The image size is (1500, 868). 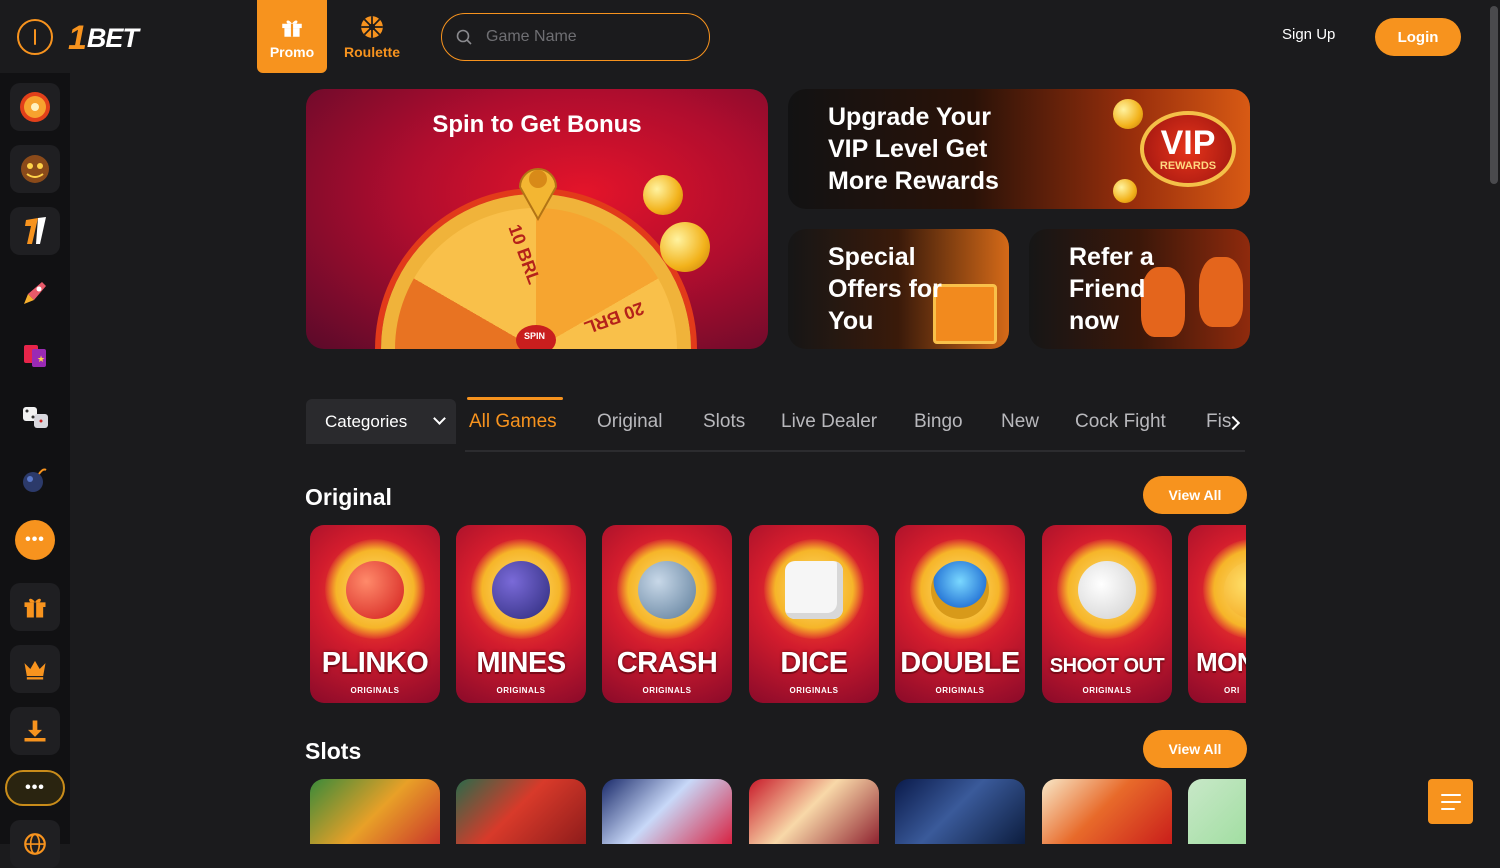 What do you see at coordinates (1450, 801) in the screenshot?
I see `floating-menu-button` at bounding box center [1450, 801].